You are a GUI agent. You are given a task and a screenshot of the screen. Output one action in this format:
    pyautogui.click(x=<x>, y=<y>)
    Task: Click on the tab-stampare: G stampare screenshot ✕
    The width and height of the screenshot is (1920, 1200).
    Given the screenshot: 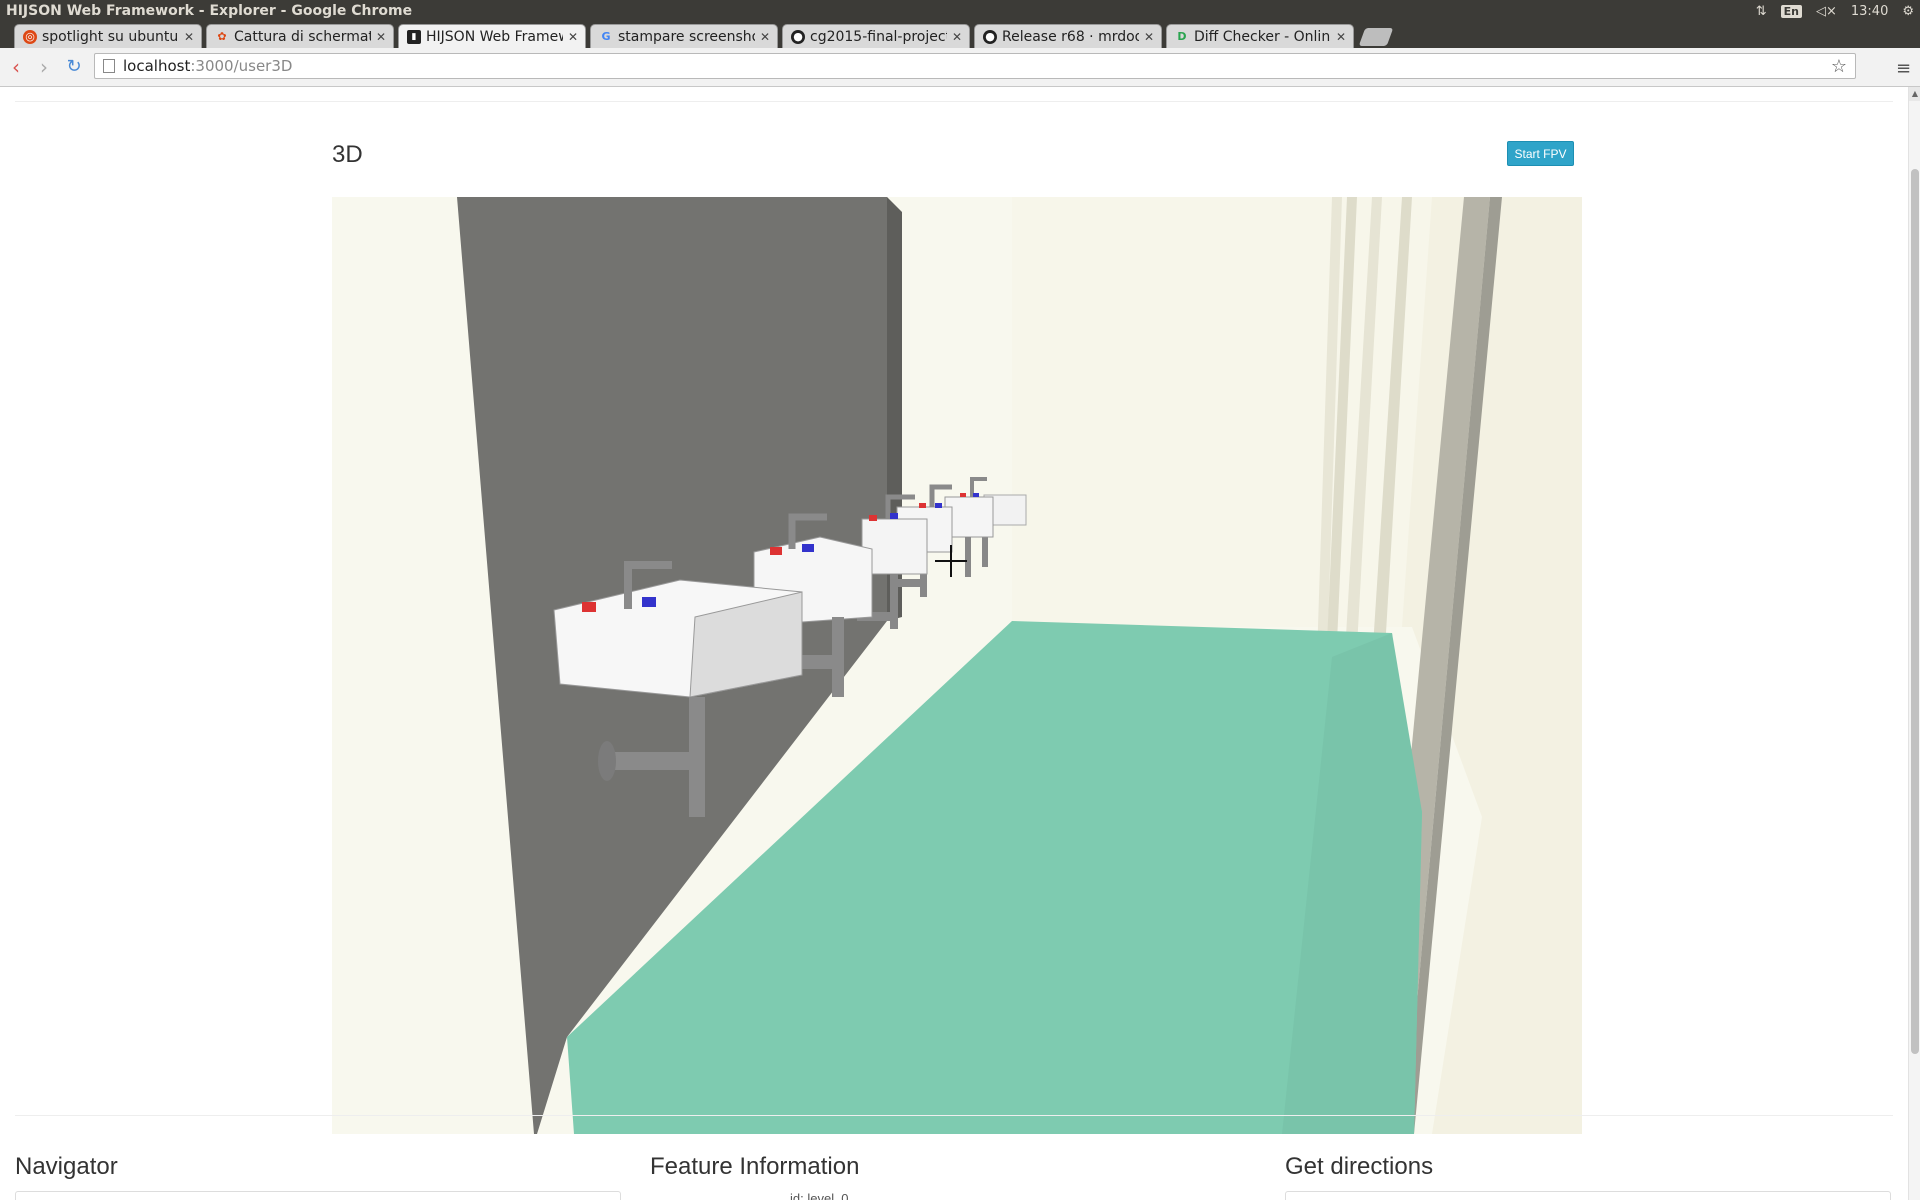 What is the action you would take?
    pyautogui.click(x=684, y=36)
    